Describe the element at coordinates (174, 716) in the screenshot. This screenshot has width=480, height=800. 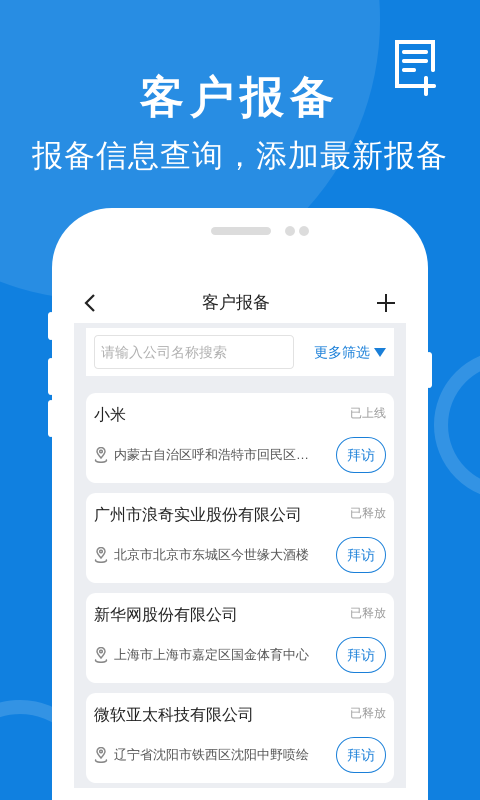
I see `company-name: 微软亚太科技有限公司` at that location.